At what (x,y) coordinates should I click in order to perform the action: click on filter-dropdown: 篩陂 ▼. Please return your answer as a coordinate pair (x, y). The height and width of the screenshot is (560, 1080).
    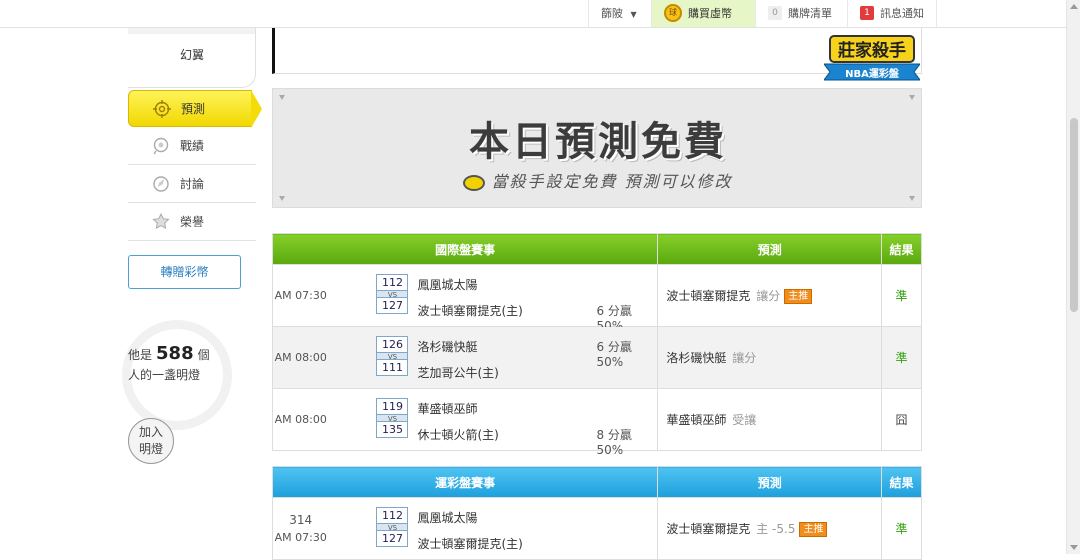
    Looking at the image, I should click on (619, 13).